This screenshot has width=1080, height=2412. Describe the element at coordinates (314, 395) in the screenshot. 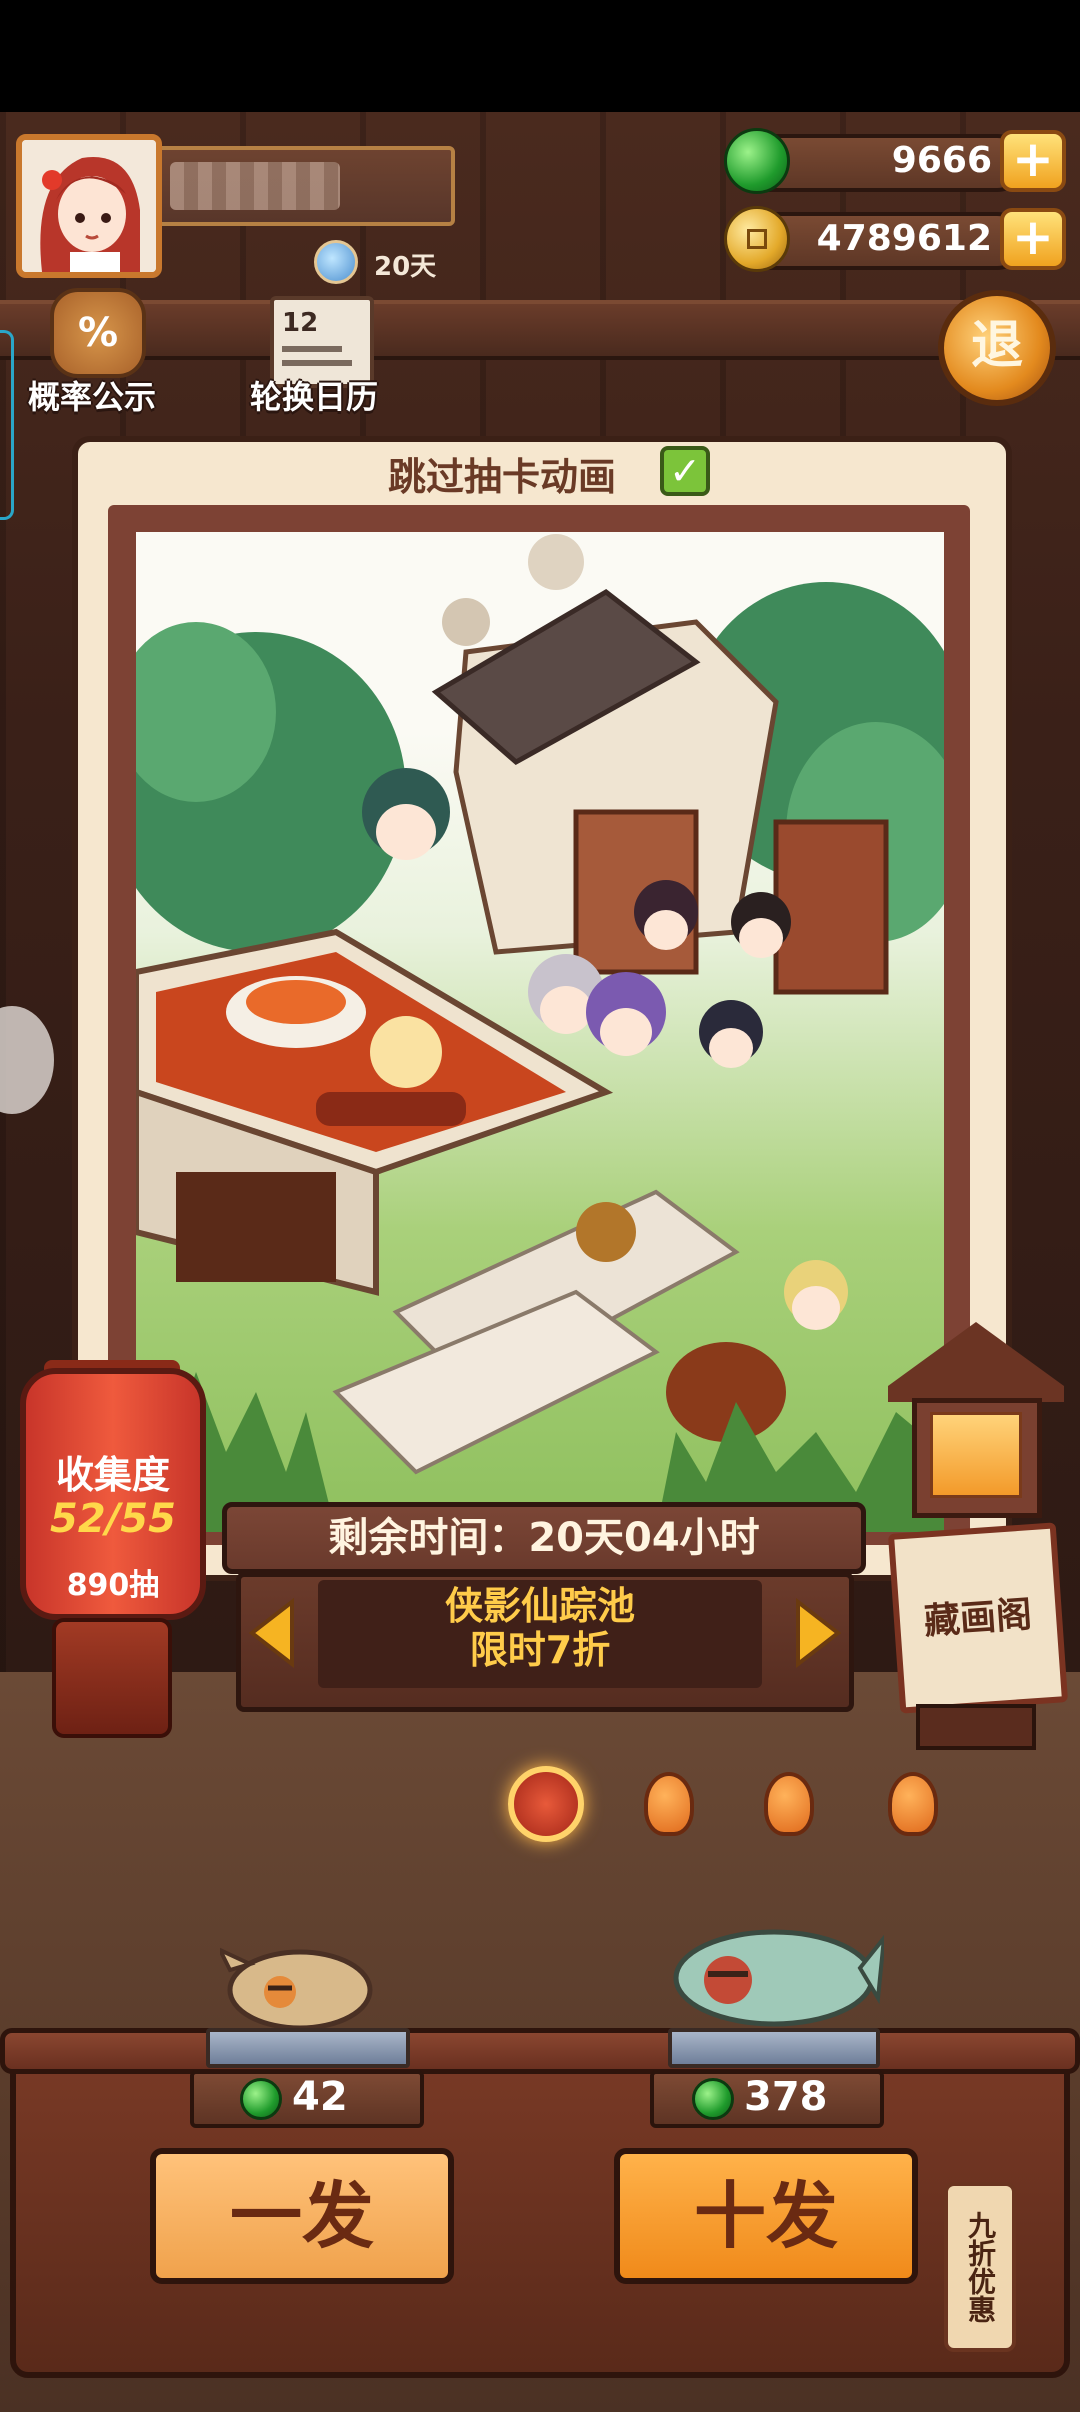

I see `calendar-label: 轮换日历` at that location.